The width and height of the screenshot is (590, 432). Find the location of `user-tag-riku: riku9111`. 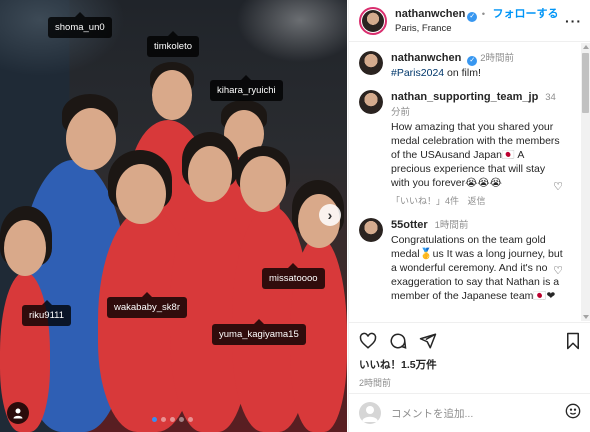

user-tag-riku: riku9111 is located at coordinates (47, 313).